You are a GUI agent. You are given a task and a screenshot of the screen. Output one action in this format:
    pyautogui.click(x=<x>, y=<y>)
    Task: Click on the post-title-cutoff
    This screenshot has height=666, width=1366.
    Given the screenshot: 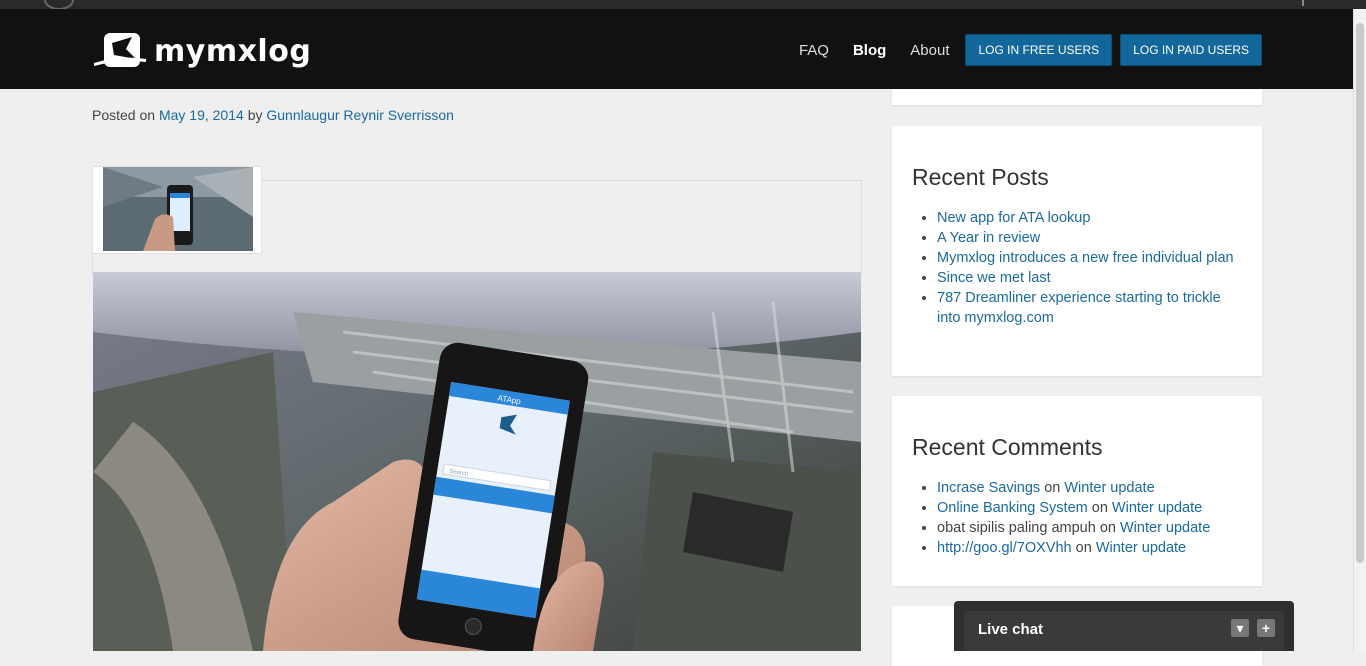 What is the action you would take?
    pyautogui.click(x=352, y=80)
    